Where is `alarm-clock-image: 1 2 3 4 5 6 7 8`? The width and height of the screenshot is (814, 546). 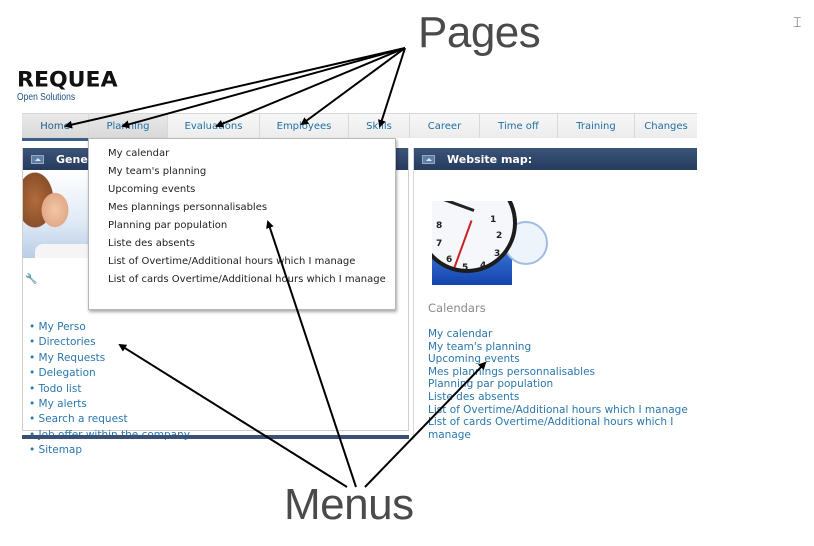
alarm-clock-image: 1 2 3 4 5 6 7 8 is located at coordinates (490, 243).